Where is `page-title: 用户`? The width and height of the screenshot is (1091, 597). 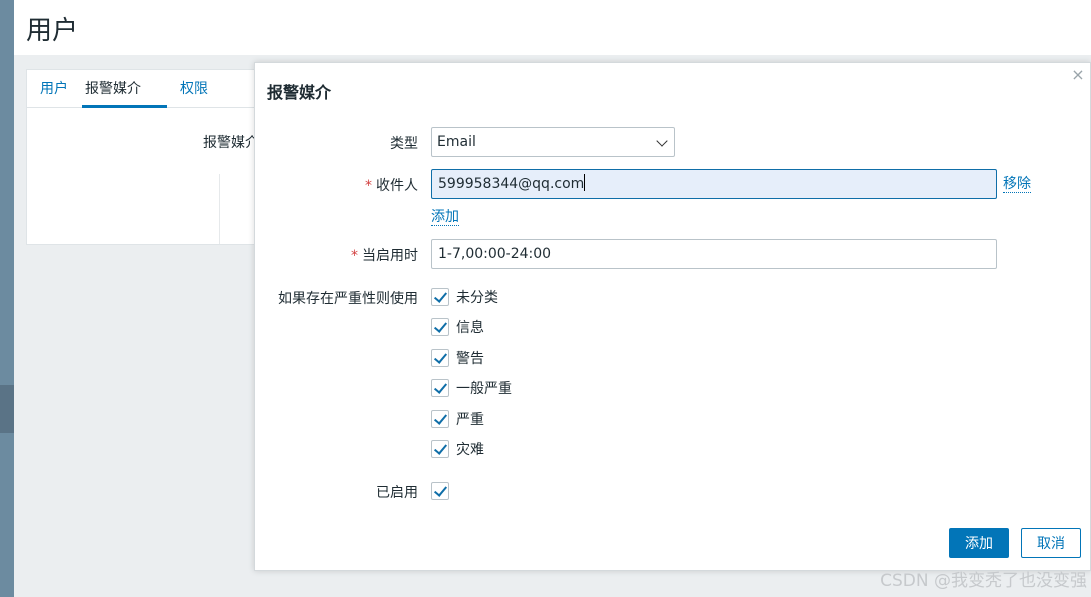 page-title: 用户 is located at coordinates (52, 31).